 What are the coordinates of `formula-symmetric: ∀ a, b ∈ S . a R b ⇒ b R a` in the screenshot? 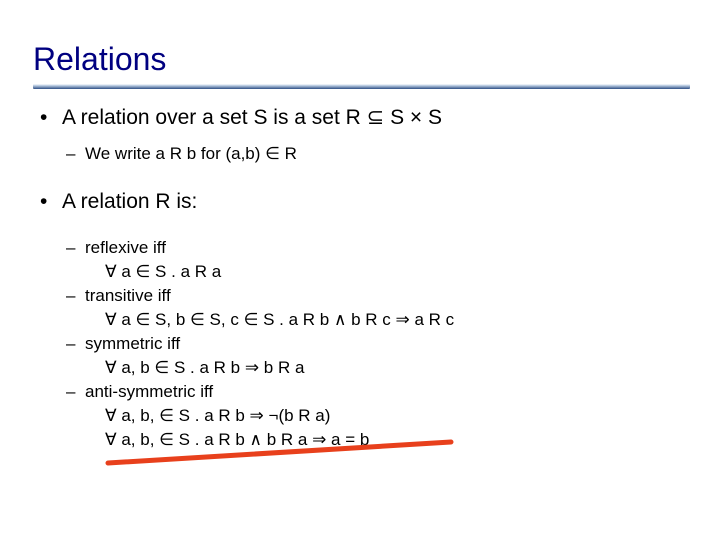 It's located at (205, 367).